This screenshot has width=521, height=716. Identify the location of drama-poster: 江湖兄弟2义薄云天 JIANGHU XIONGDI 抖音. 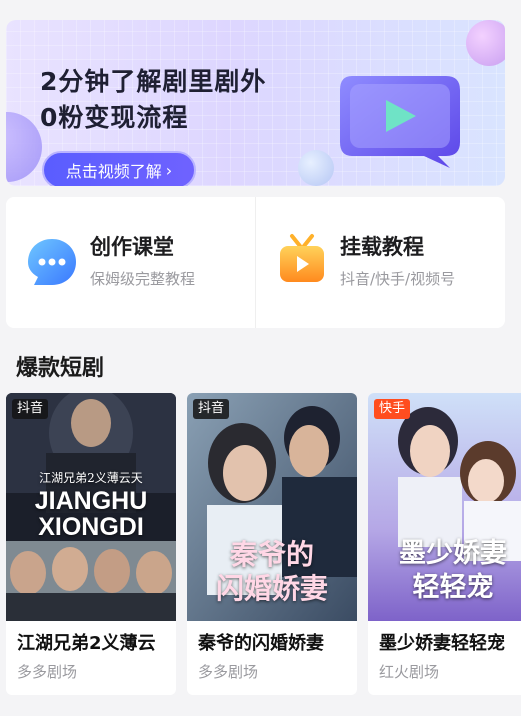
(91, 507).